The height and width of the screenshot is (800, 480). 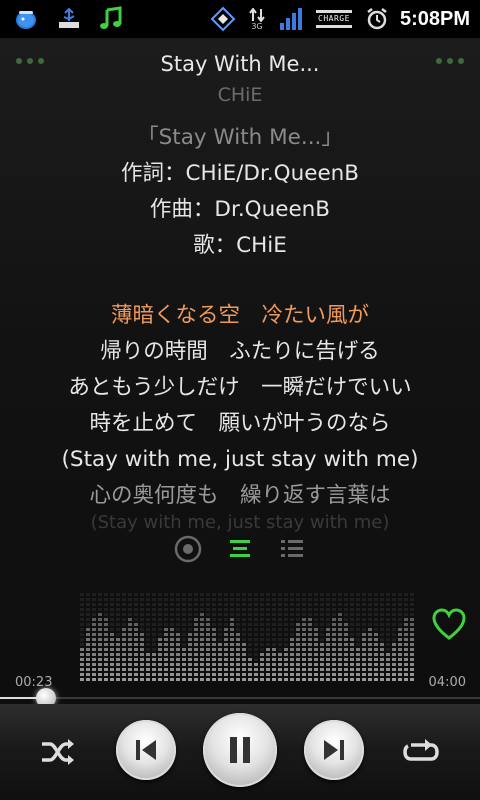 What do you see at coordinates (240, 351) in the screenshot?
I see `lyric-line: 帰りの時間 ふたりに告げる` at bounding box center [240, 351].